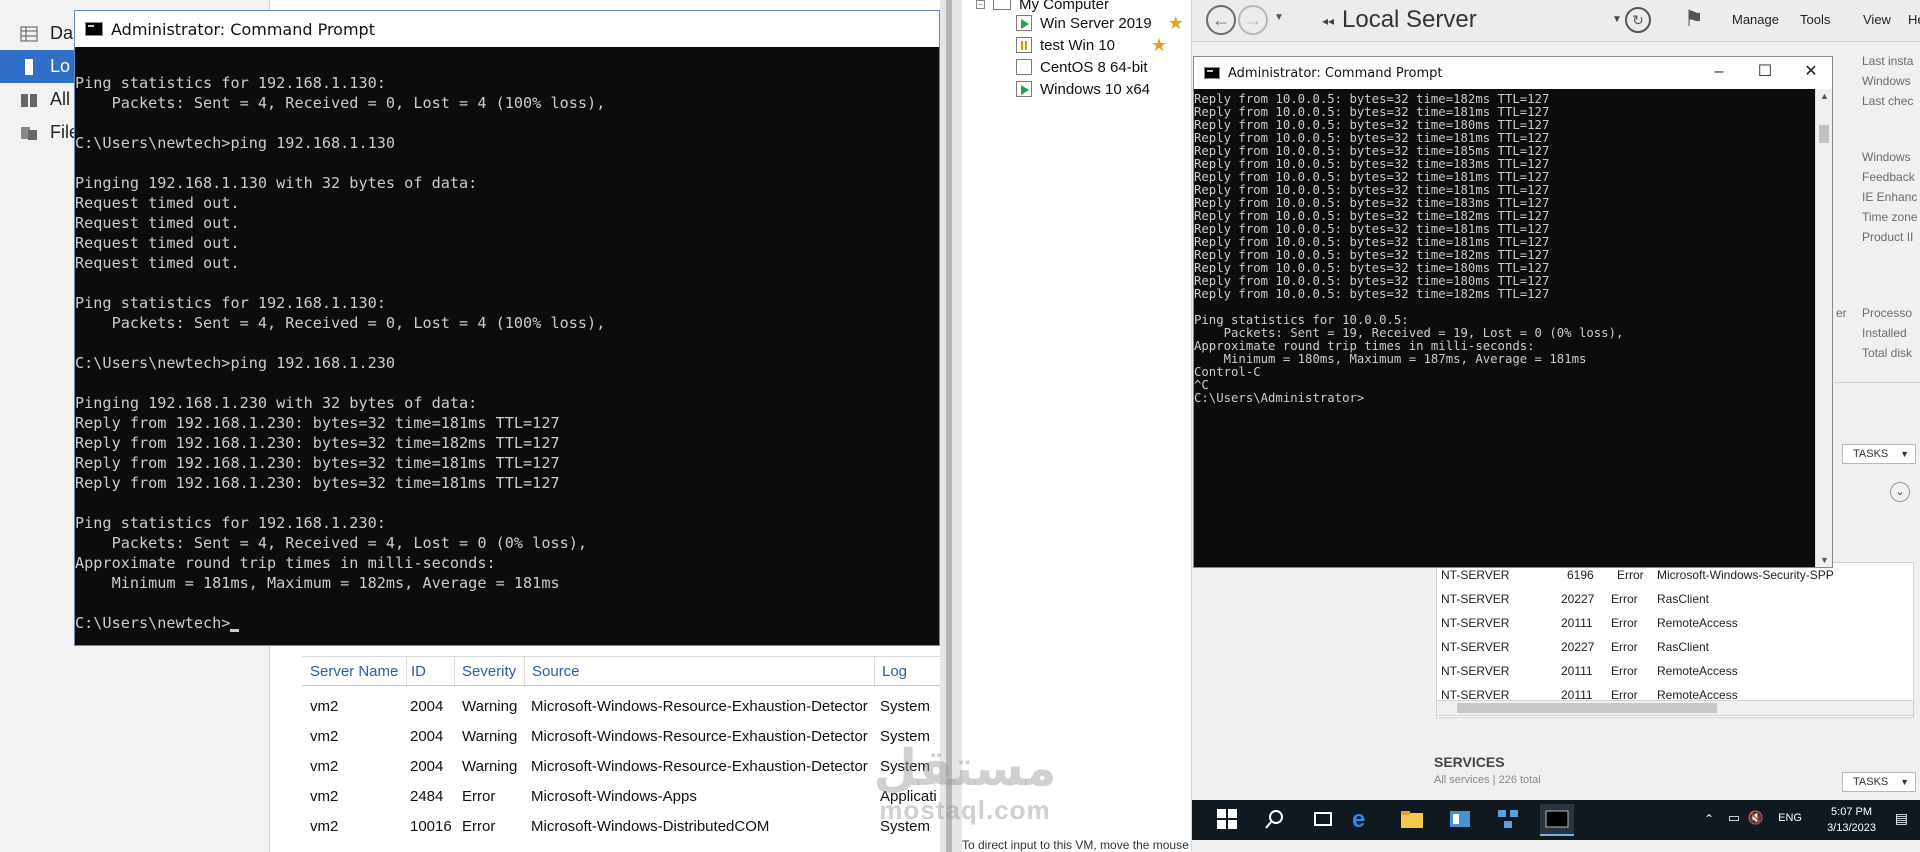  What do you see at coordinates (1790, 818) in the screenshot?
I see `language-indicator: ENG` at bounding box center [1790, 818].